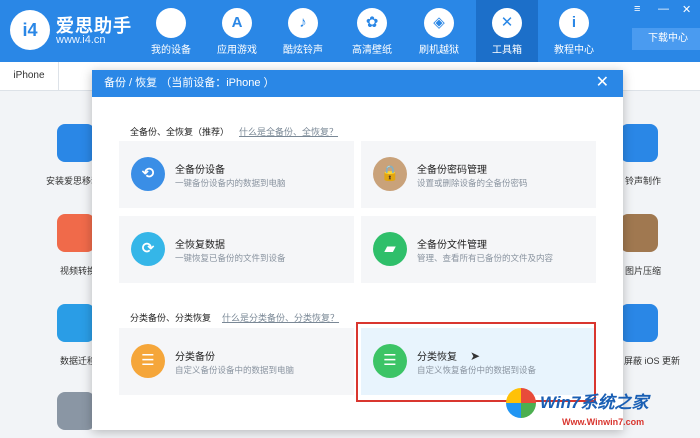  I want to click on close-icon: ✕, so click(686, 9).